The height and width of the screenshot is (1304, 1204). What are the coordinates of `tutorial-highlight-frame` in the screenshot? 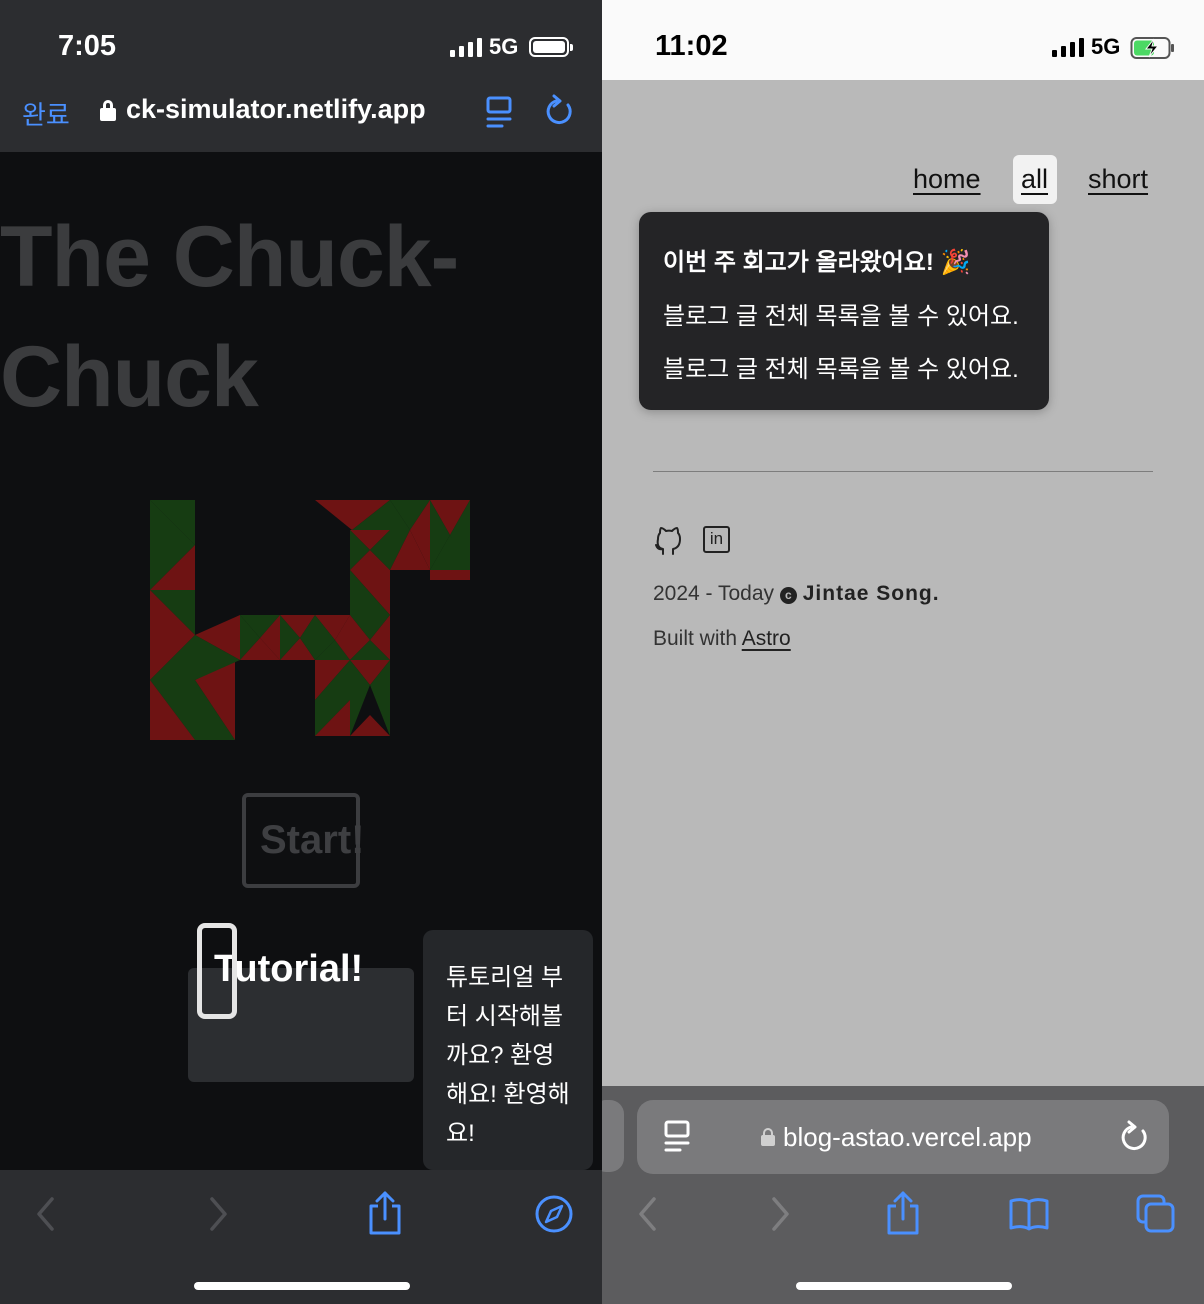 It's located at (217, 971).